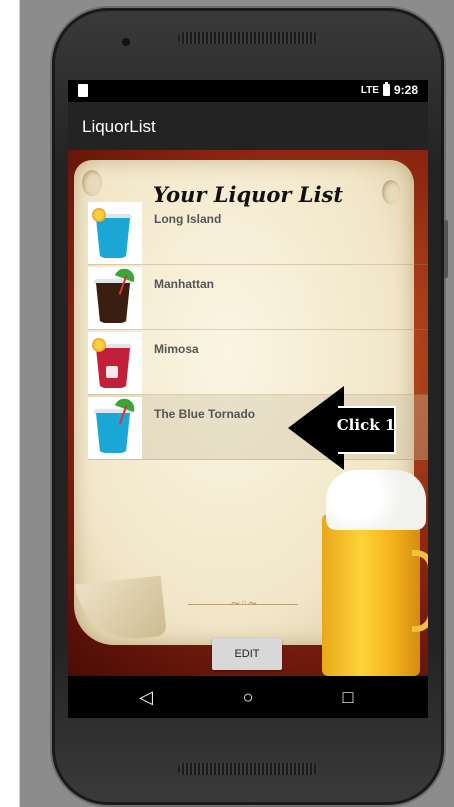  Describe the element at coordinates (83, 90) in the screenshot. I see `sd-card-icon` at that location.